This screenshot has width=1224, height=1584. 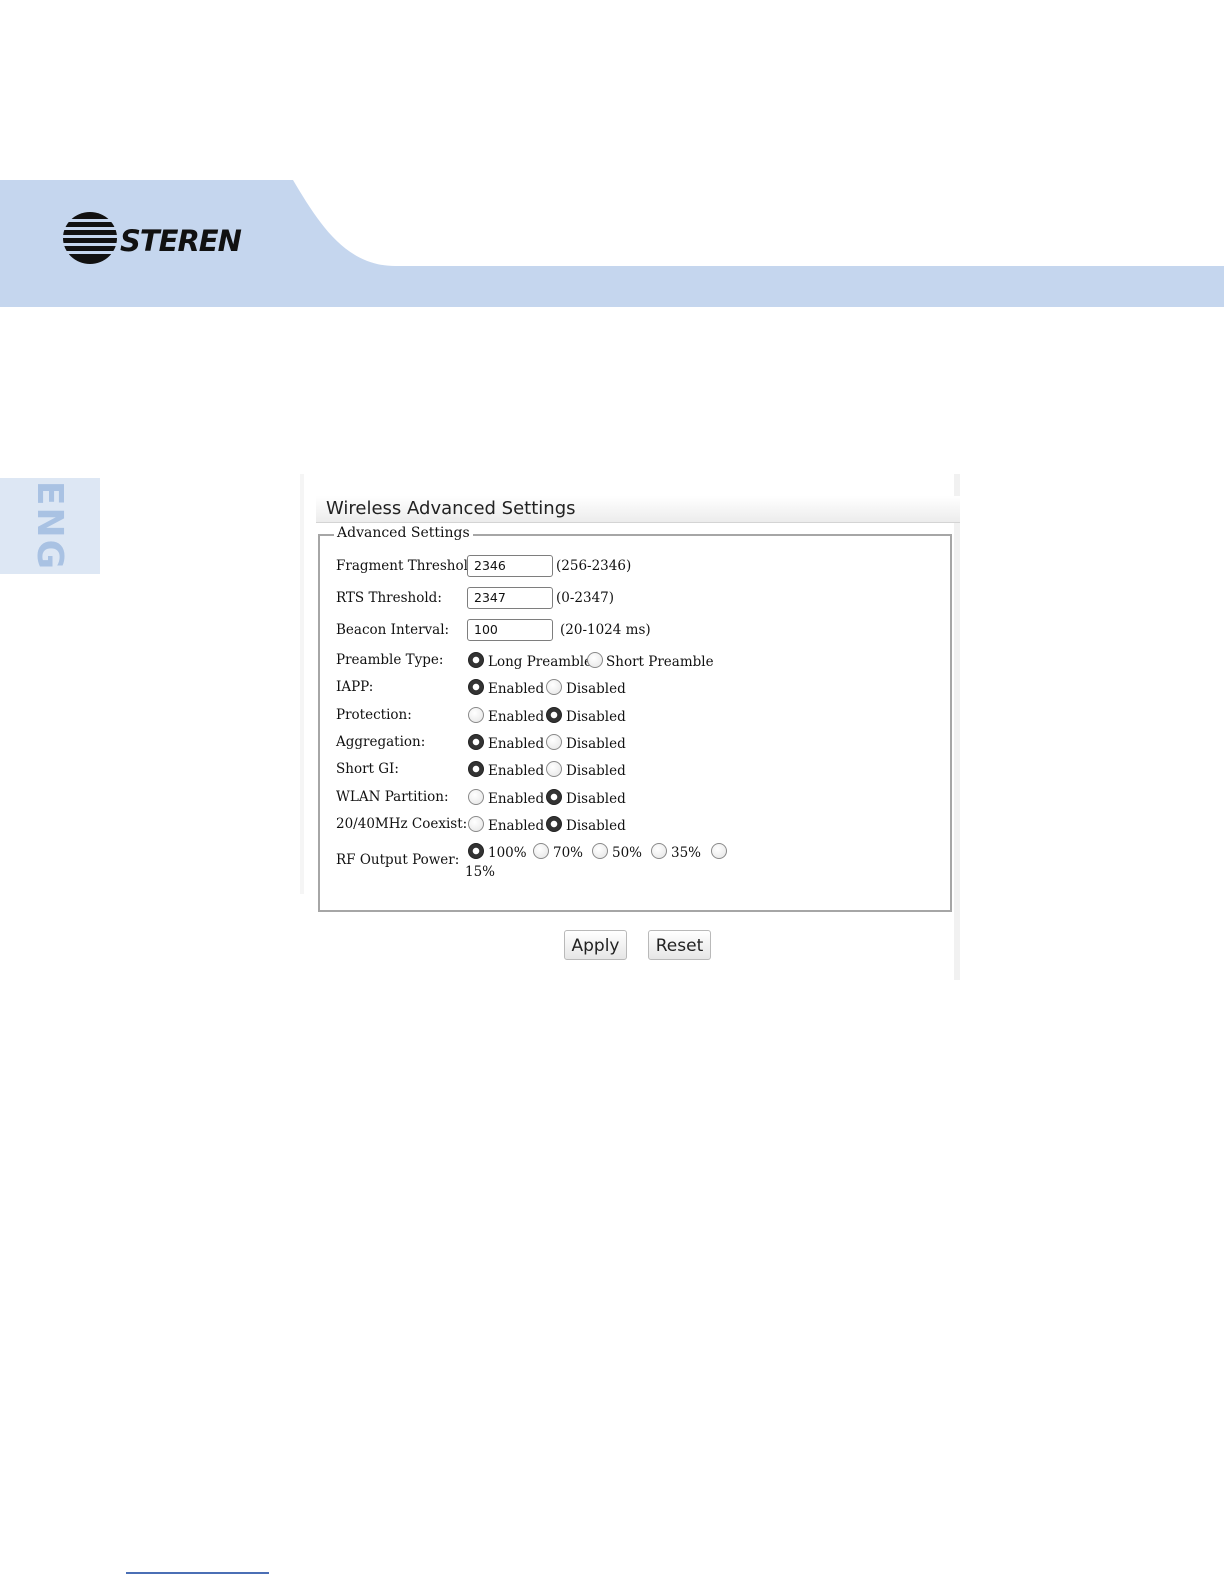 What do you see at coordinates (476, 687) in the screenshot?
I see `iapp-enabled-radio` at bounding box center [476, 687].